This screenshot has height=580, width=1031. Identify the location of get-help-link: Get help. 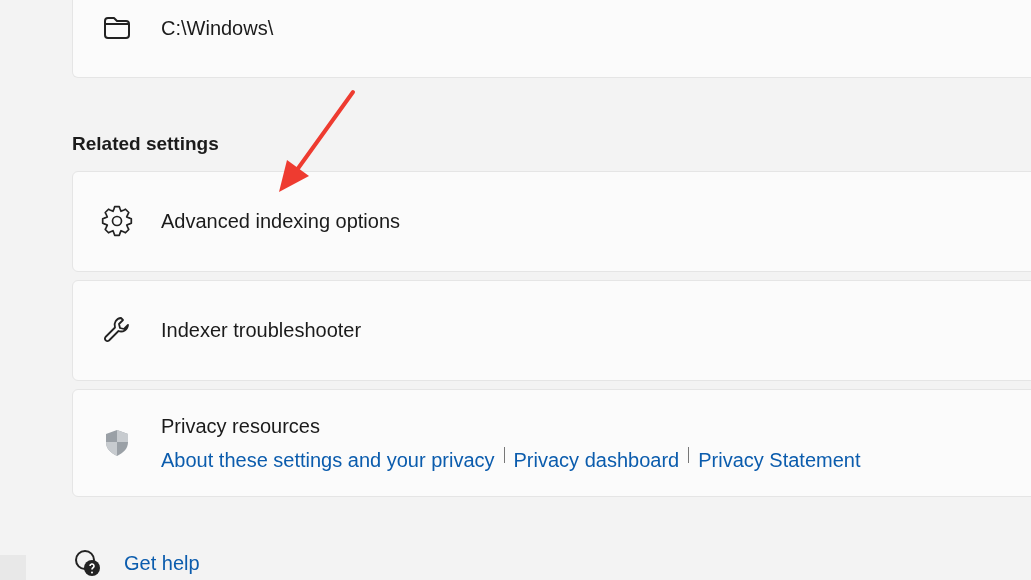
(162, 562).